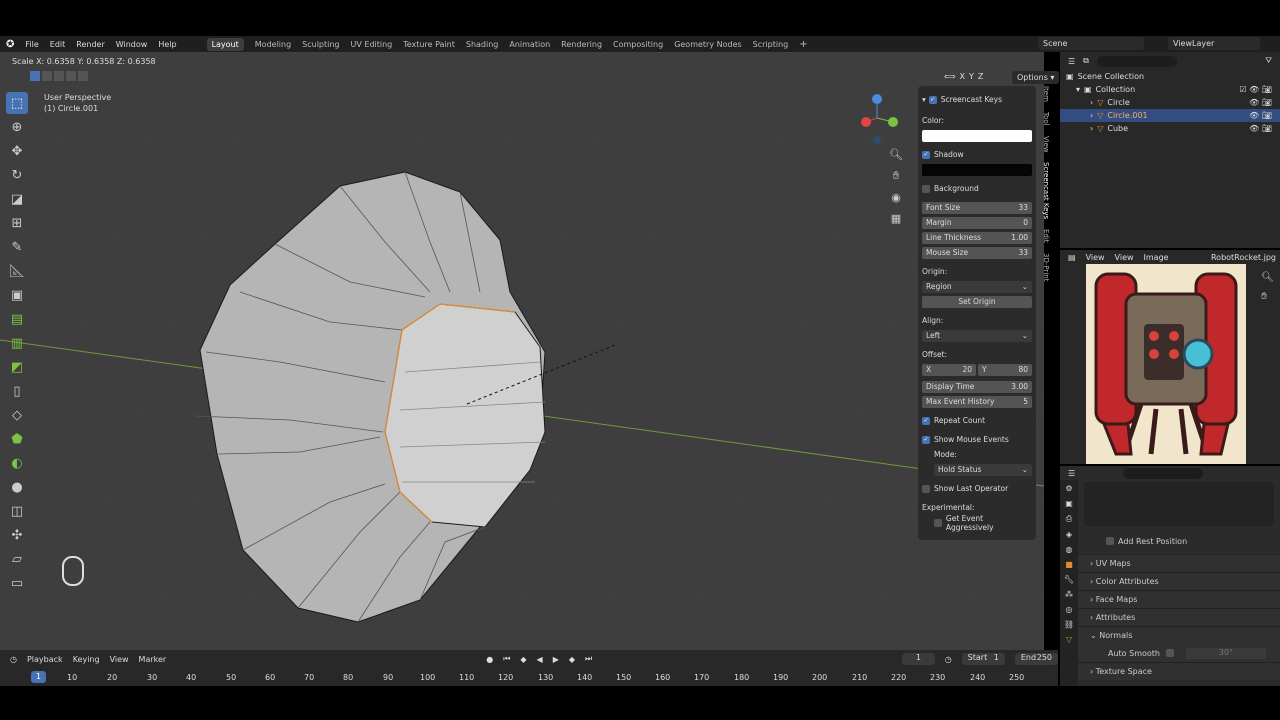 The image size is (1280, 720). I want to click on outliner-item-circle: › ▽ Circle 👁︎ 📷︎, so click(1170, 102).